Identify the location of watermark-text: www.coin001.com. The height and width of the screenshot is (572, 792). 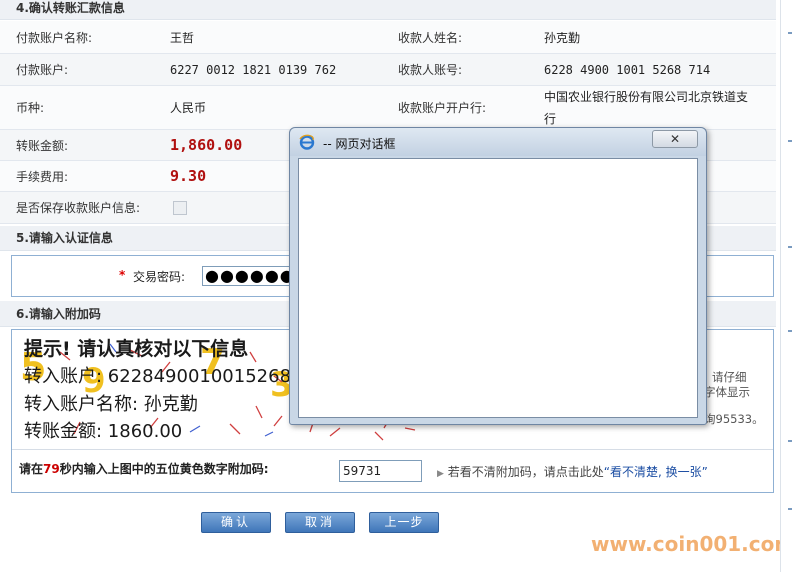
(691, 544).